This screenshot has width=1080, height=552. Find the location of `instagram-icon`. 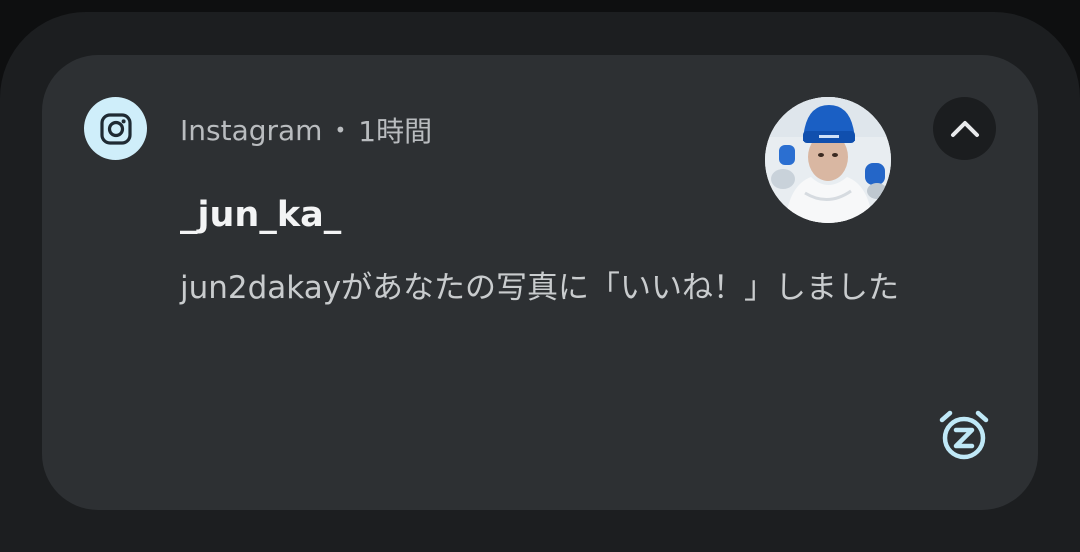

instagram-icon is located at coordinates (115, 128).